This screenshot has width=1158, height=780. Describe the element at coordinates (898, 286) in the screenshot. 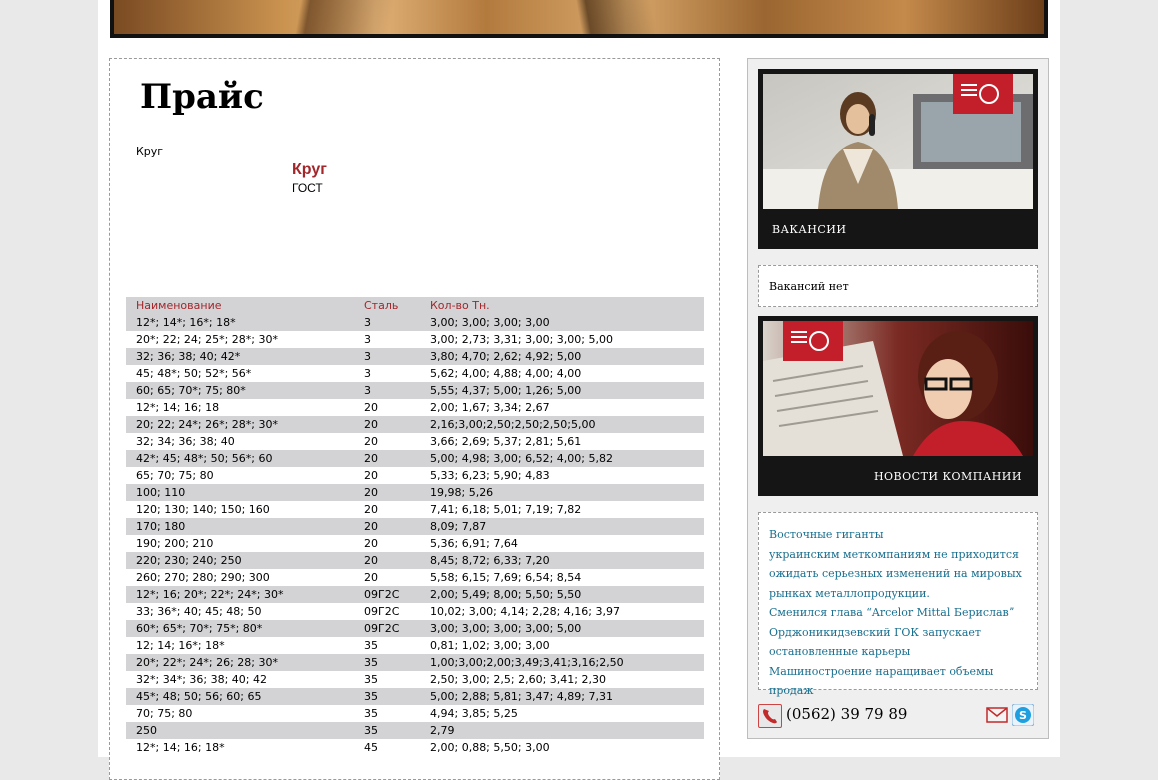

I see `vacancies-box: Вакансий нет` at that location.